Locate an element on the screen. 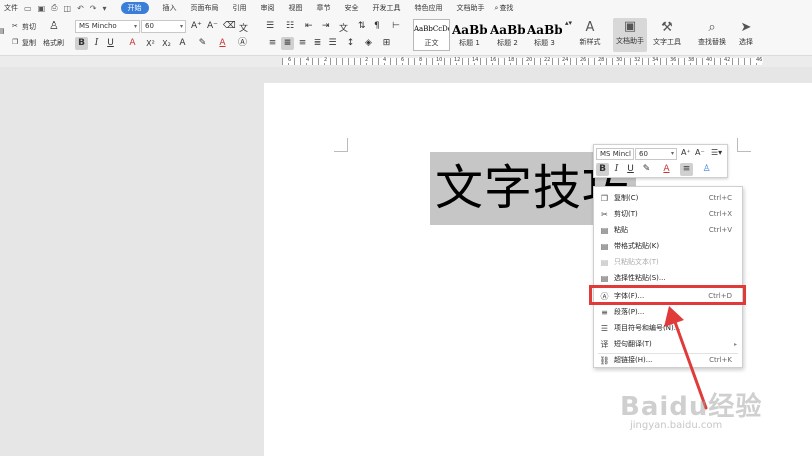 The image size is (812, 456). watermark-logo: Baidu经验 is located at coordinates (691, 407).